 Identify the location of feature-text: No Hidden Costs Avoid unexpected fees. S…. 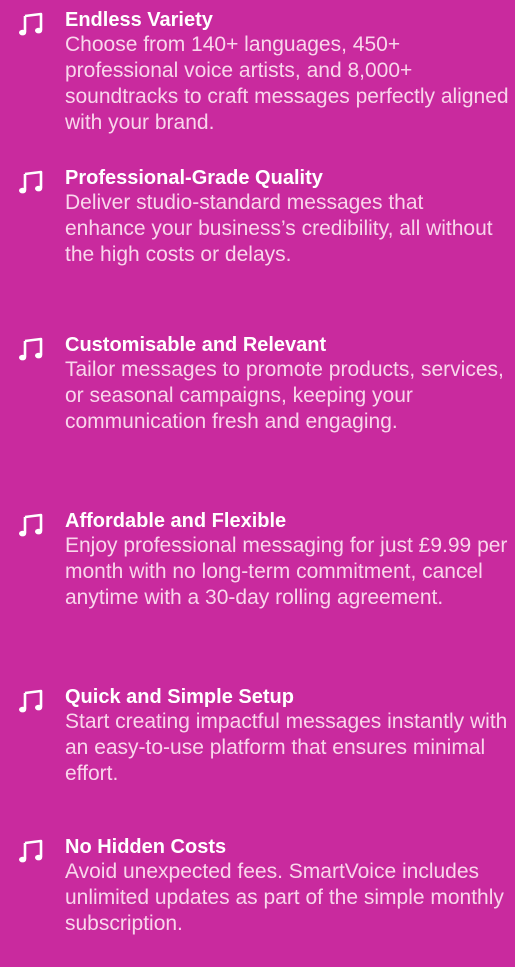
(287, 886).